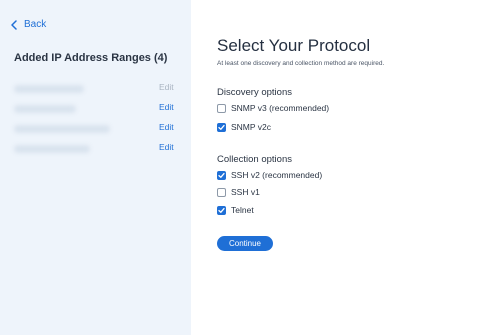  I want to click on option-label: Telnet, so click(242, 210).